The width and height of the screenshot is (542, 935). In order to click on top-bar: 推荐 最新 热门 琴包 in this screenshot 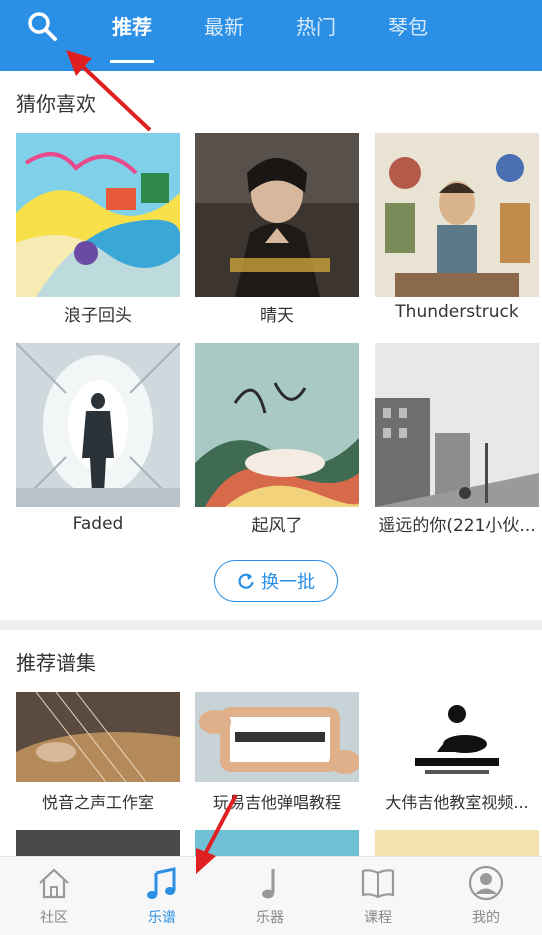, I will do `click(271, 35)`.